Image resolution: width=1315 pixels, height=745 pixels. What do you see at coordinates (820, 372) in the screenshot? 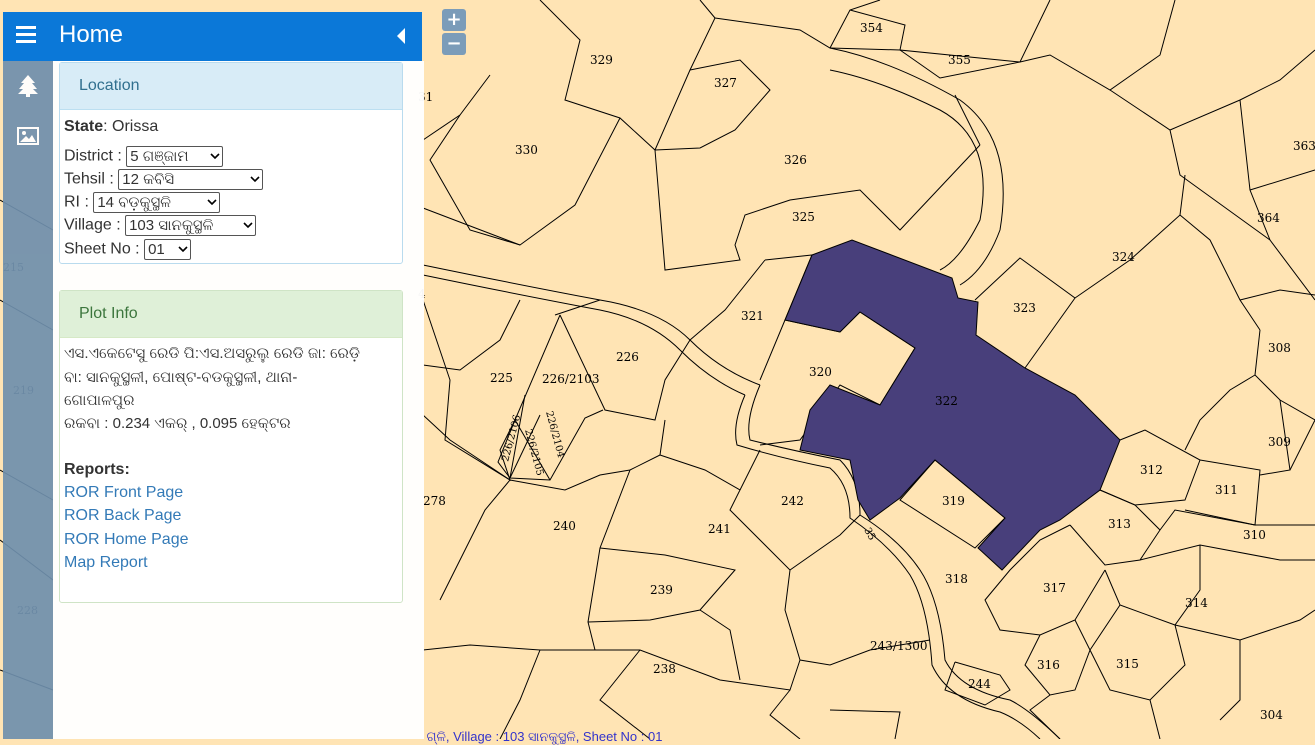
I see `plot-label: 320` at bounding box center [820, 372].